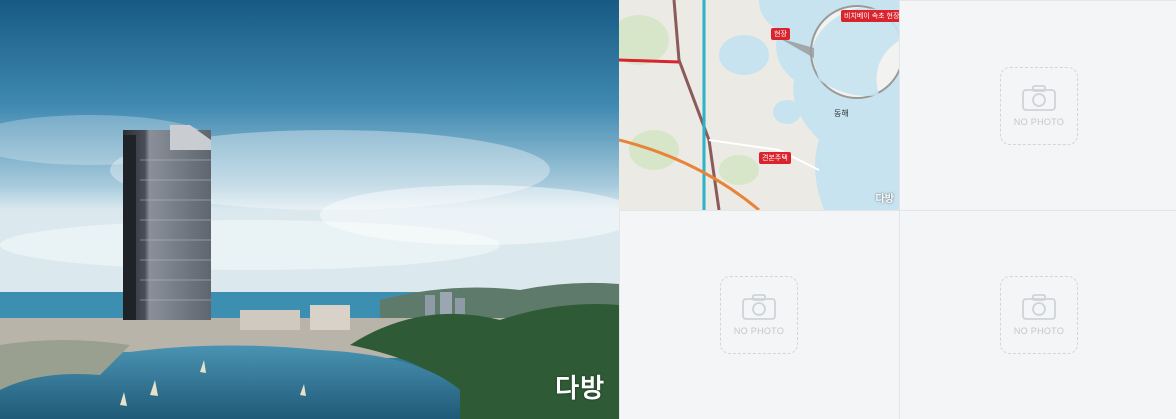 Image resolution: width=1176 pixels, height=419 pixels. Describe the element at coordinates (870, 16) in the screenshot. I see `map-inset-title-tag: 비치베이 속초 현장` at that location.